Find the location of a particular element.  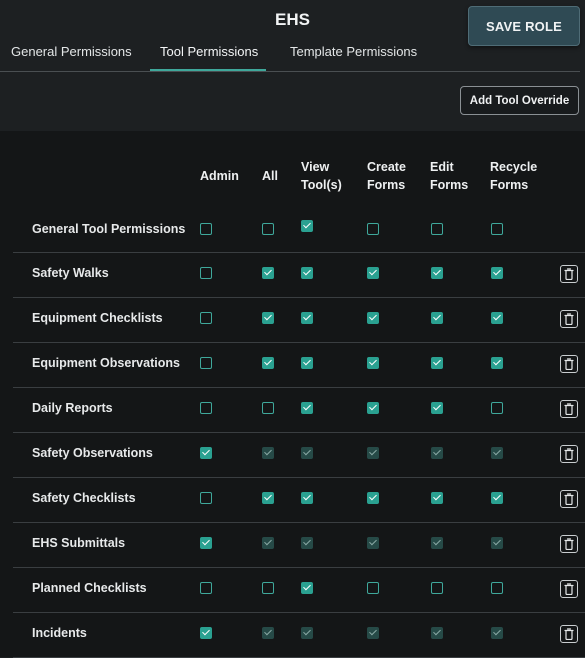

tab-tool-permissions: Tool Permissions is located at coordinates (209, 51).